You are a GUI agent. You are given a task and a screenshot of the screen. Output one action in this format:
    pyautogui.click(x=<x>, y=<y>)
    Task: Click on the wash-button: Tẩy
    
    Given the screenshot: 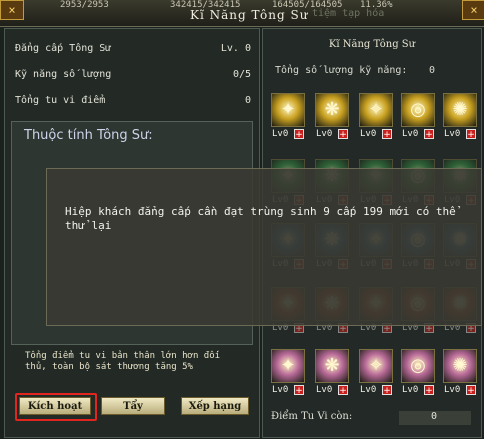 What is the action you would take?
    pyautogui.click(x=133, y=406)
    